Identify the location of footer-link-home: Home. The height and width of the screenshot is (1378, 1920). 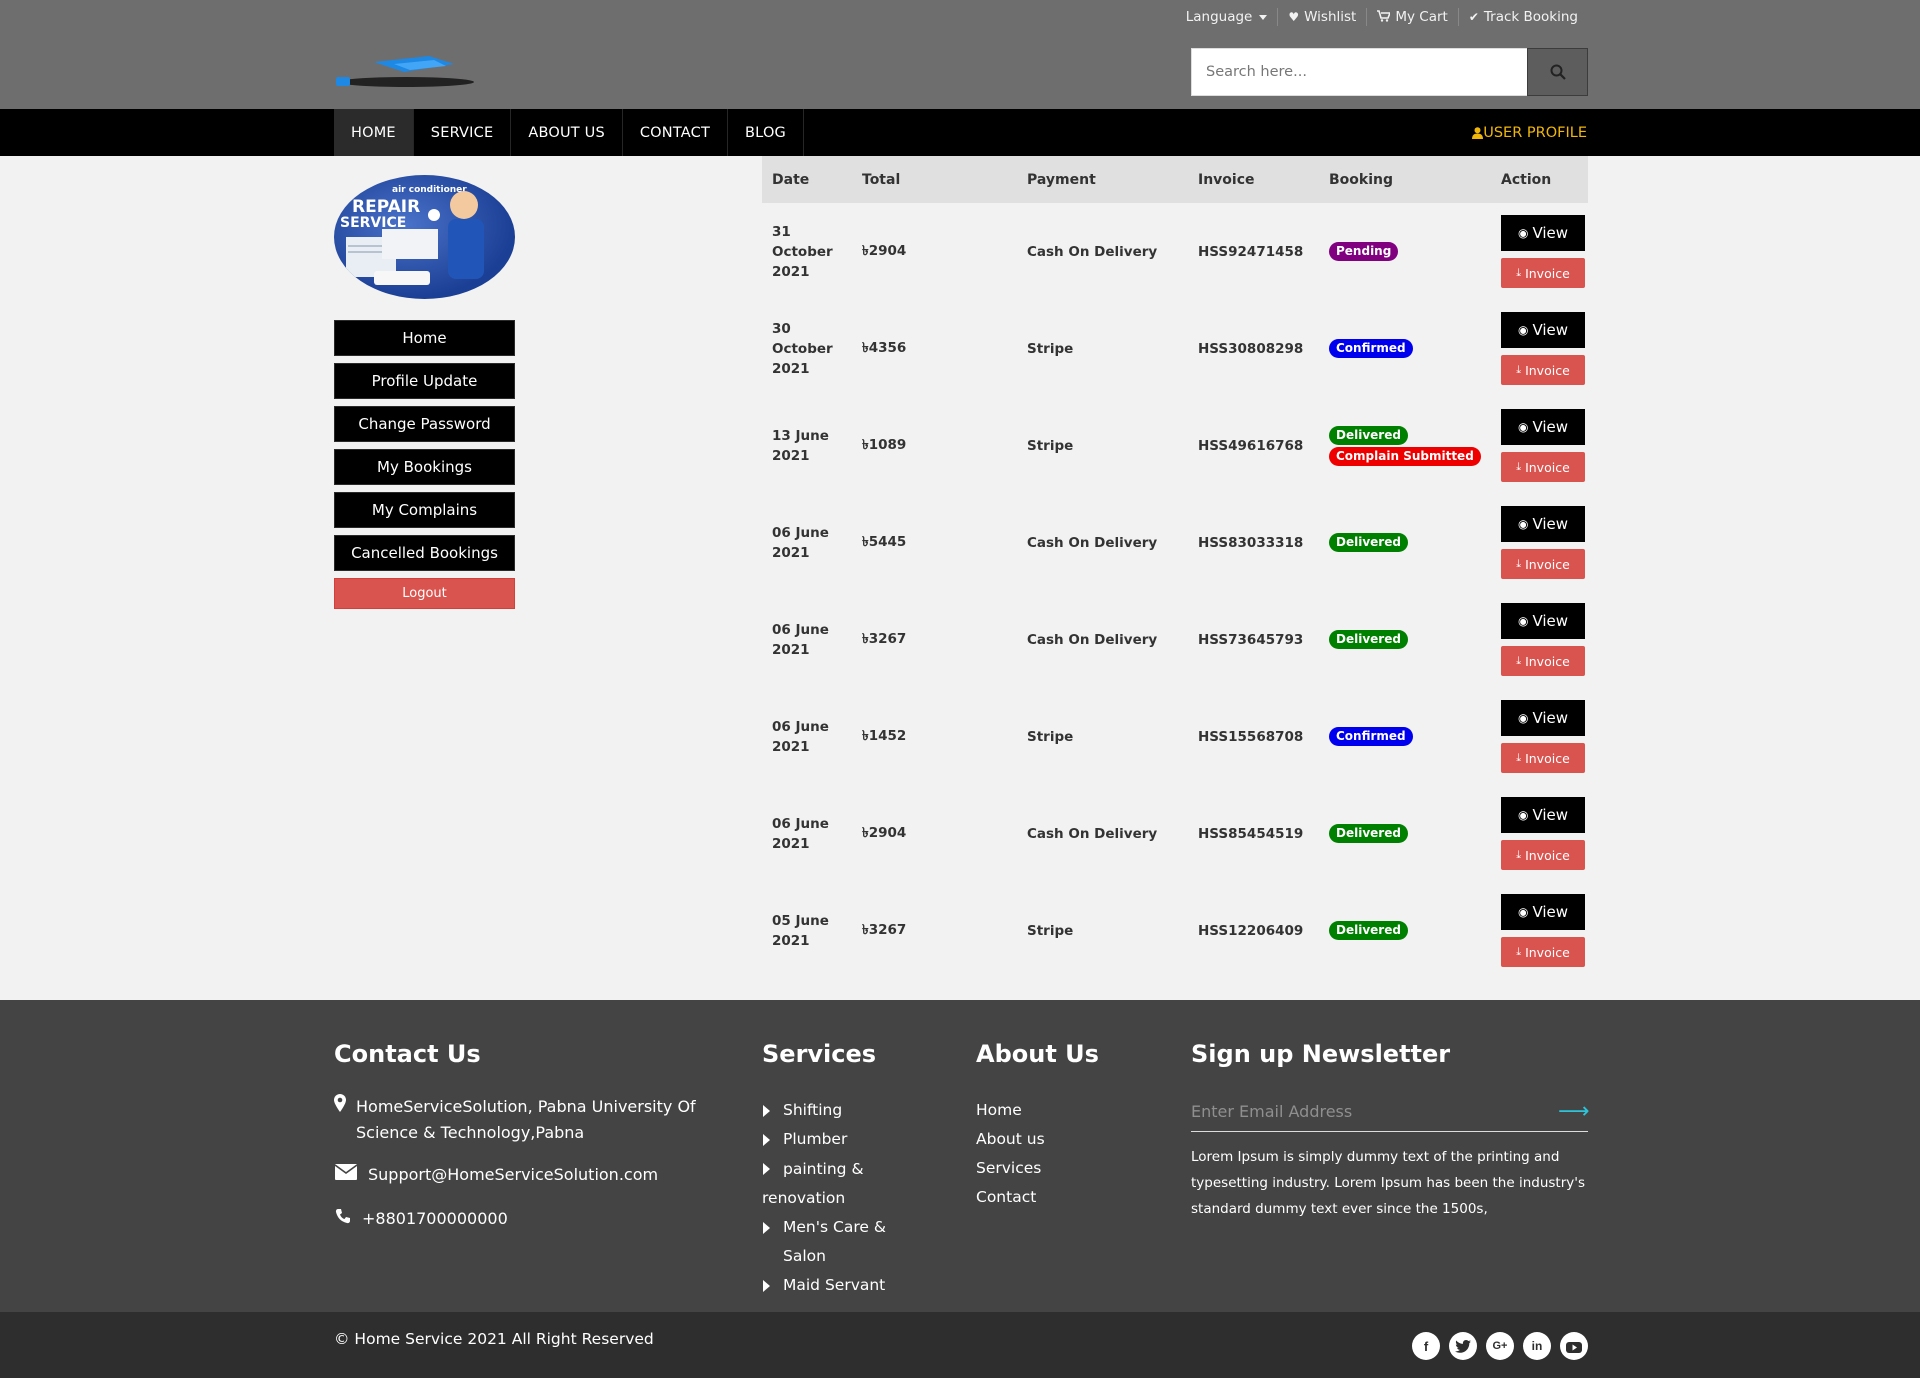
(1010, 1110).